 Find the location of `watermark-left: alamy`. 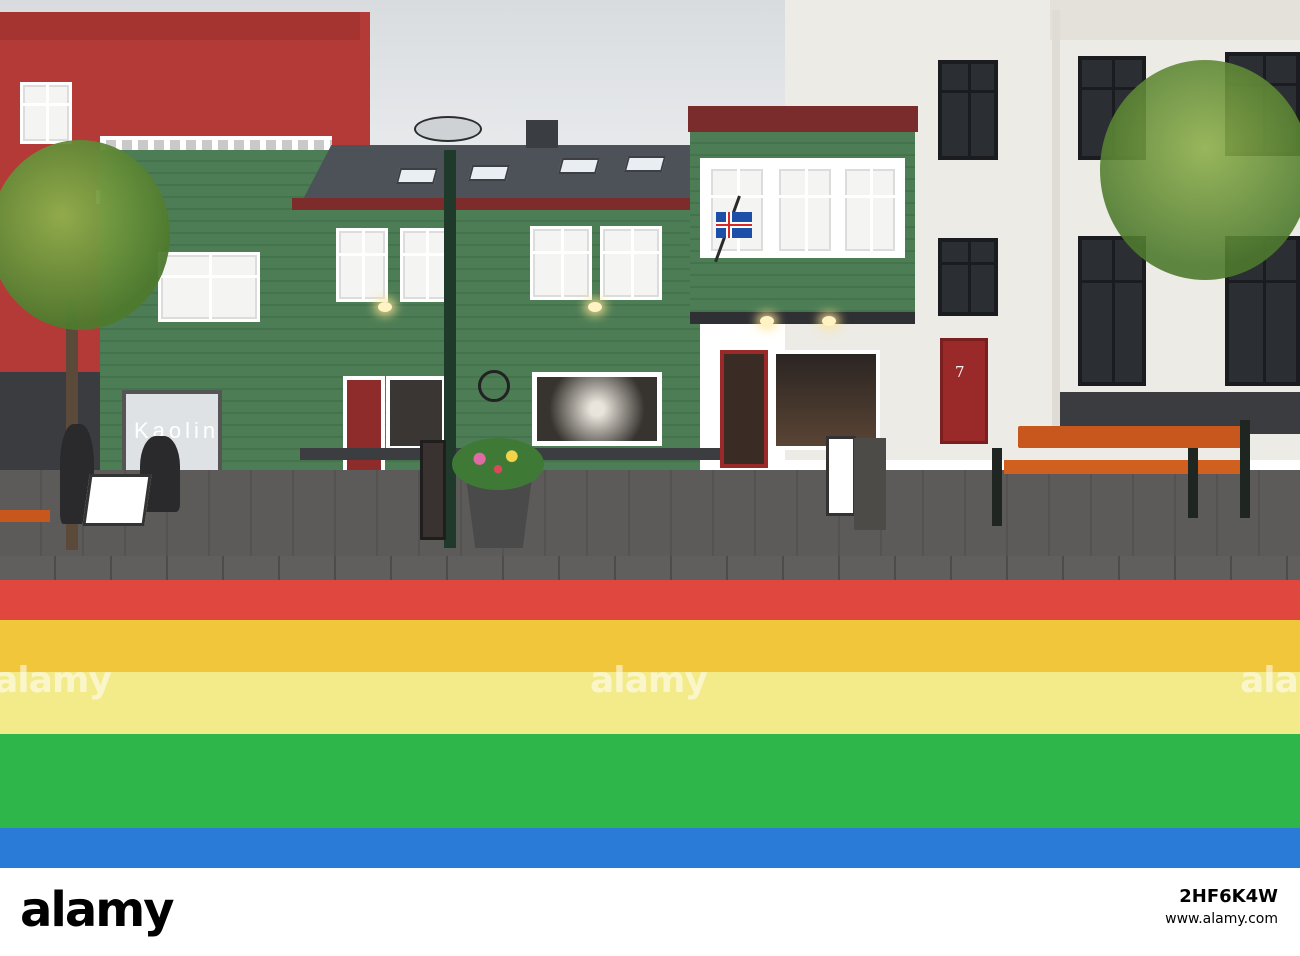

watermark-left: alamy is located at coordinates (56, 680).